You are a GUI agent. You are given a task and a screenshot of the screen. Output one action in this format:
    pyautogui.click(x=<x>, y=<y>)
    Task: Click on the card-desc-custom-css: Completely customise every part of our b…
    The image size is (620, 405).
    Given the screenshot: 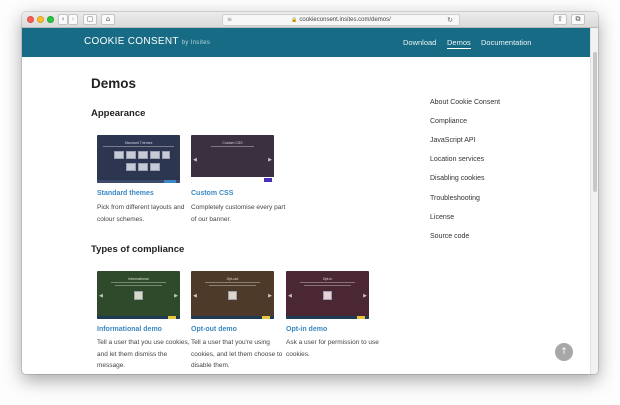 What is the action you would take?
    pyautogui.click(x=238, y=213)
    